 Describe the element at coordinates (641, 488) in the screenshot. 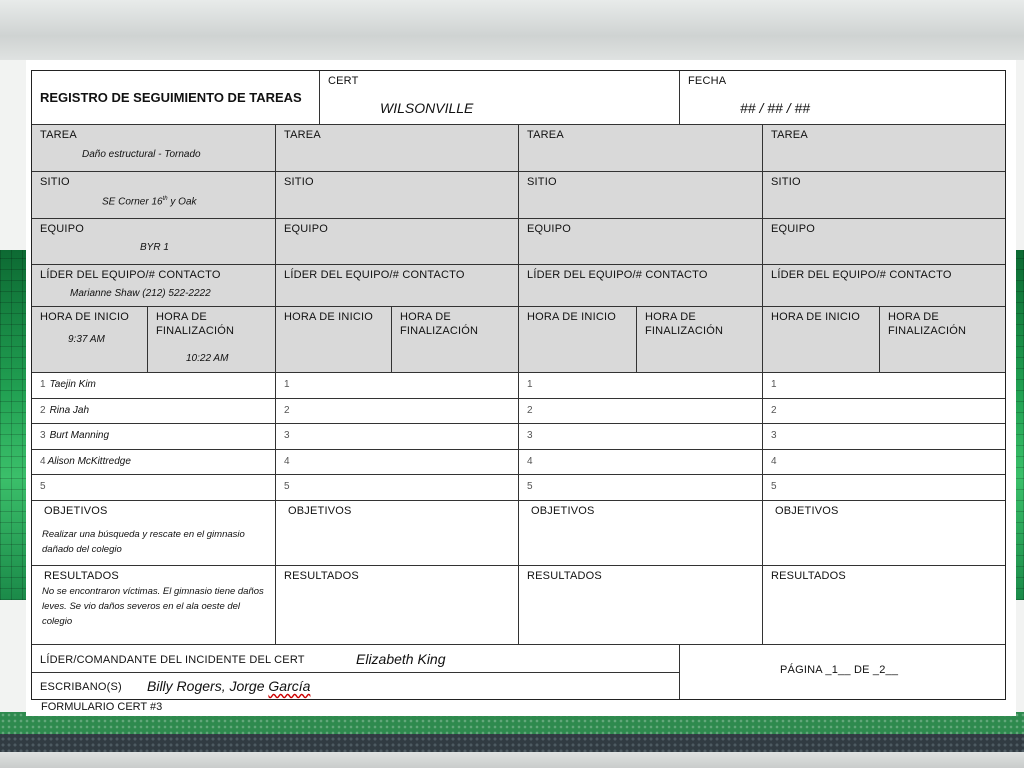

I see `member-row-5-col-3: 5` at that location.